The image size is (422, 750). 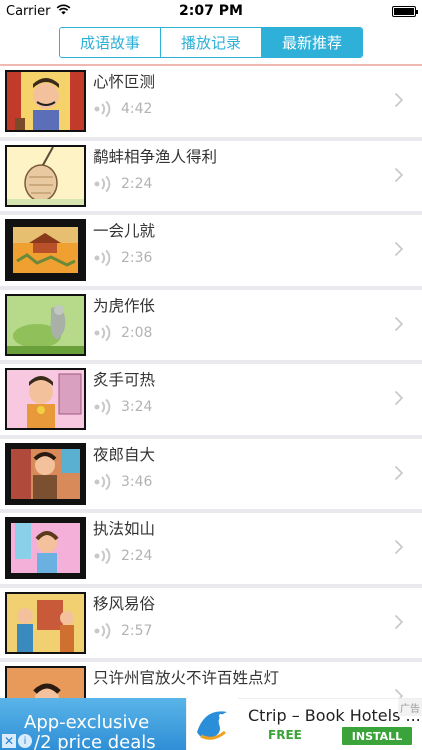 I want to click on story-info: 夜郎自大 3:46, so click(x=124, y=465).